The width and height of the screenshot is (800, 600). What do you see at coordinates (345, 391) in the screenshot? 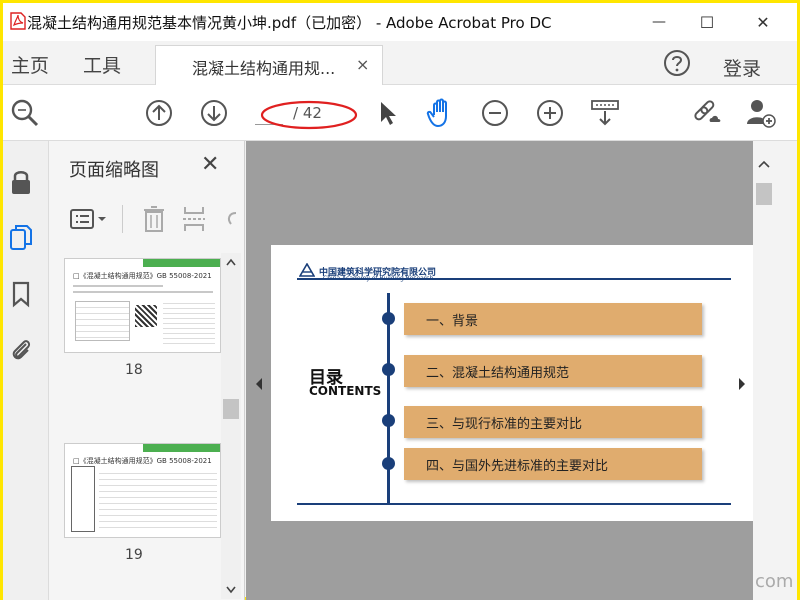
I see `contents-subtitle: CONTENTS` at bounding box center [345, 391].